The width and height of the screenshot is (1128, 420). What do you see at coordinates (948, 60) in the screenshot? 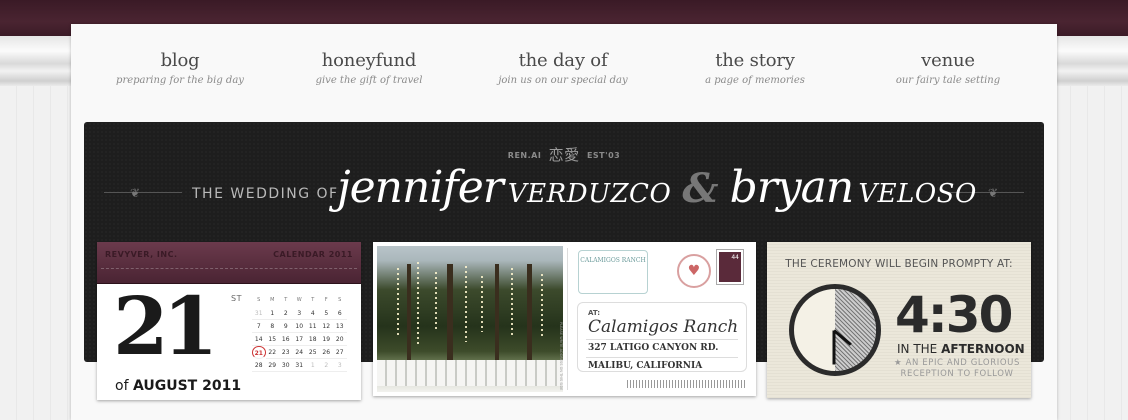
I see `nav-title: venue` at bounding box center [948, 60].